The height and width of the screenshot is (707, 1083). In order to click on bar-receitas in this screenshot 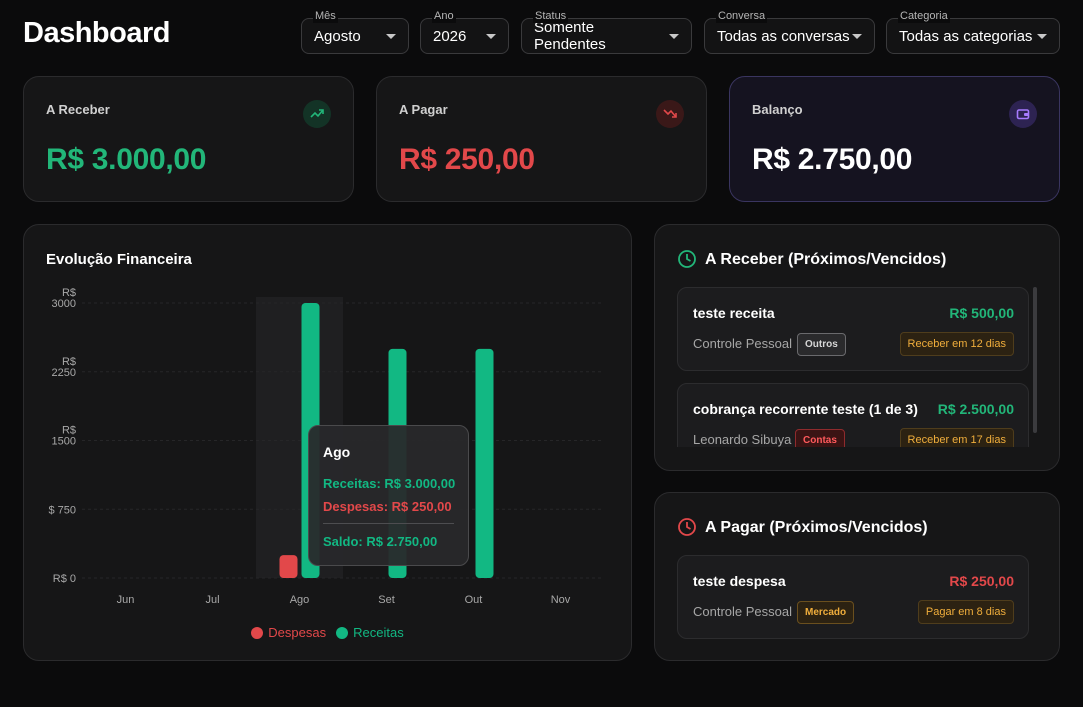, I will do `click(484, 463)`.